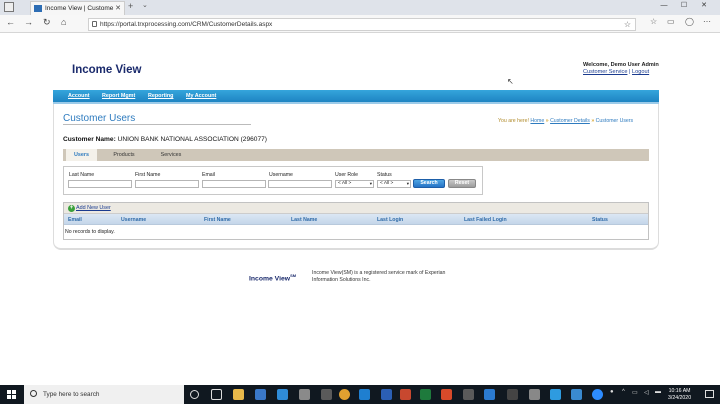 The width and height of the screenshot is (720, 404). I want to click on header-links: Customer Service | Logout, so click(616, 72).